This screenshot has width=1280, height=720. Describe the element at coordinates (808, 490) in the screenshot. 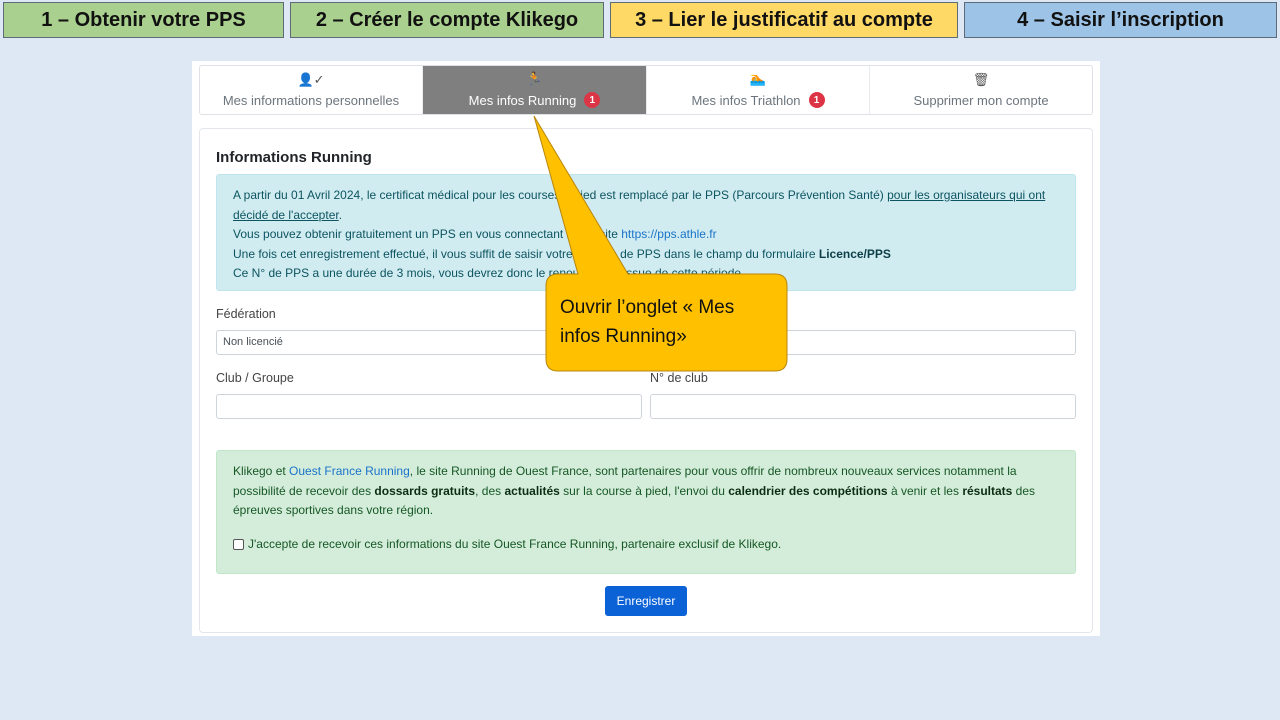

I see `partner-bold: calendrier des compétitions` at that location.